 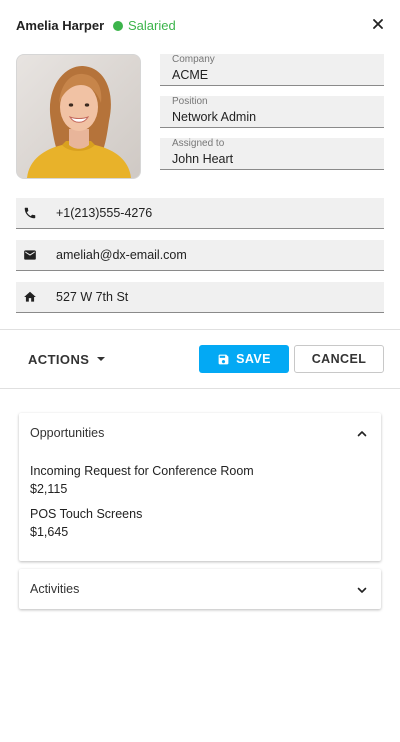 What do you see at coordinates (200, 255) in the screenshot?
I see `email-field: ameliah@dx-email.com` at bounding box center [200, 255].